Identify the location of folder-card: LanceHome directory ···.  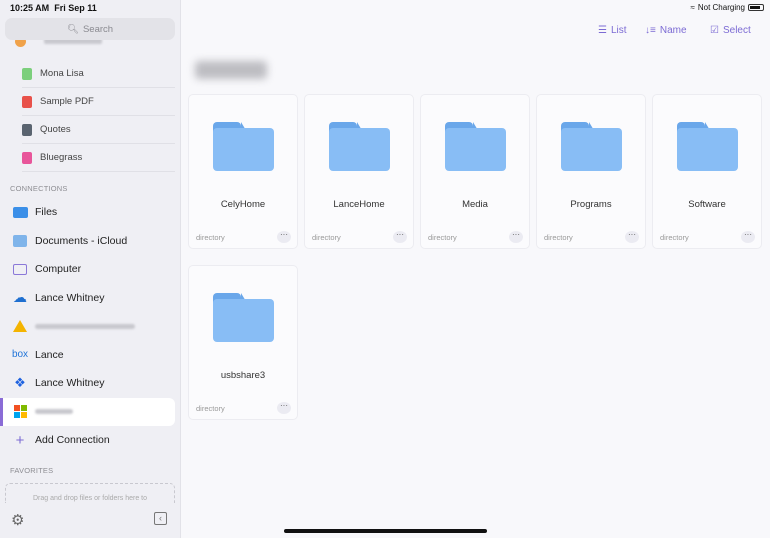
(359, 171).